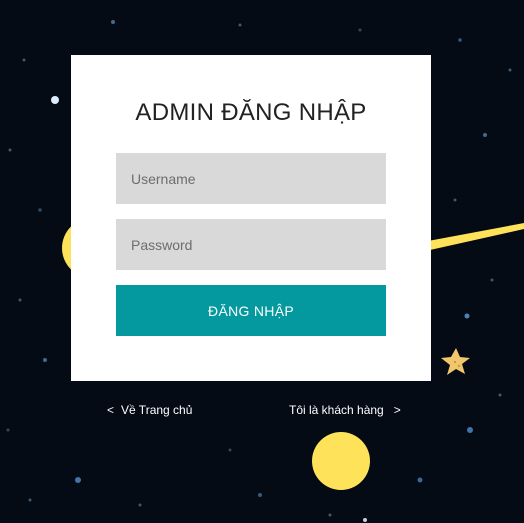 The width and height of the screenshot is (524, 523). Describe the element at coordinates (157, 410) in the screenshot. I see `back-home-label: Về Trang chủ` at that location.